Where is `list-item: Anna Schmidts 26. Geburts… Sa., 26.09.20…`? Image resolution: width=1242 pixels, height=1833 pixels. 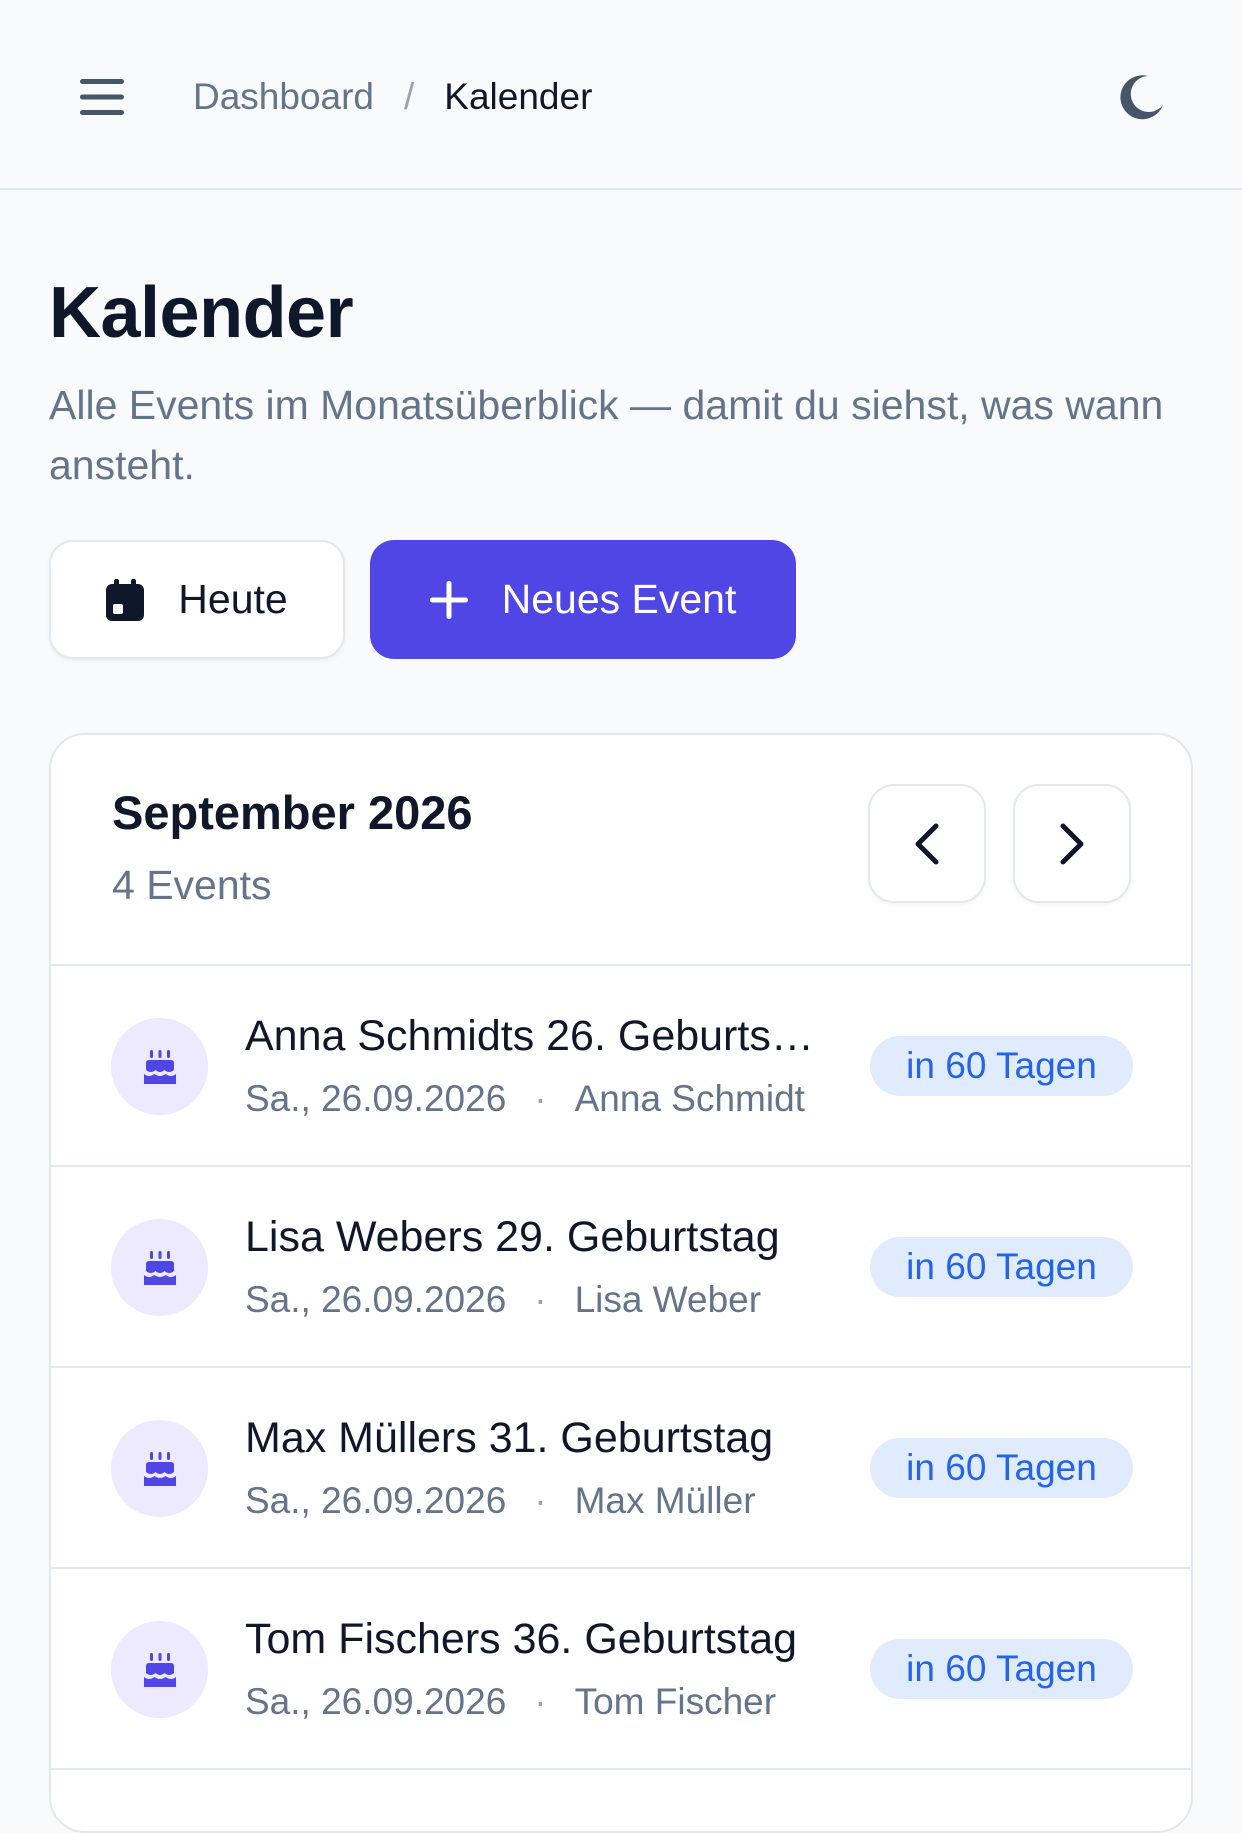
list-item: Anna Schmidts 26. Geburts… Sa., 26.09.20… is located at coordinates (621, 1066).